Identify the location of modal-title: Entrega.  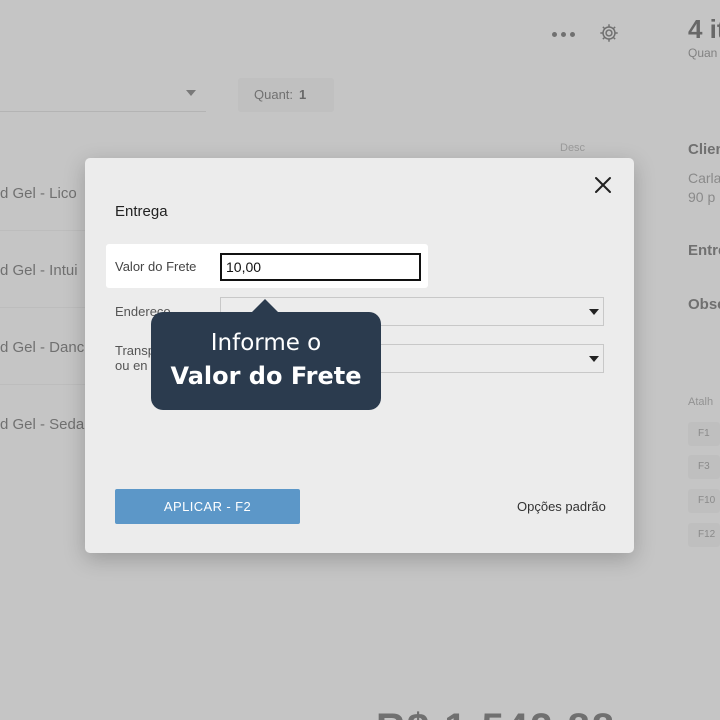
(141, 211).